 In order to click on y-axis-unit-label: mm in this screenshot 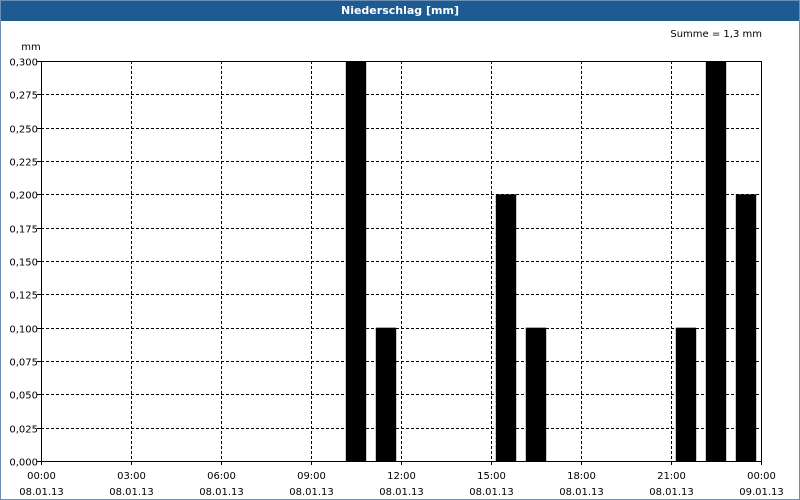, I will do `click(30, 47)`.